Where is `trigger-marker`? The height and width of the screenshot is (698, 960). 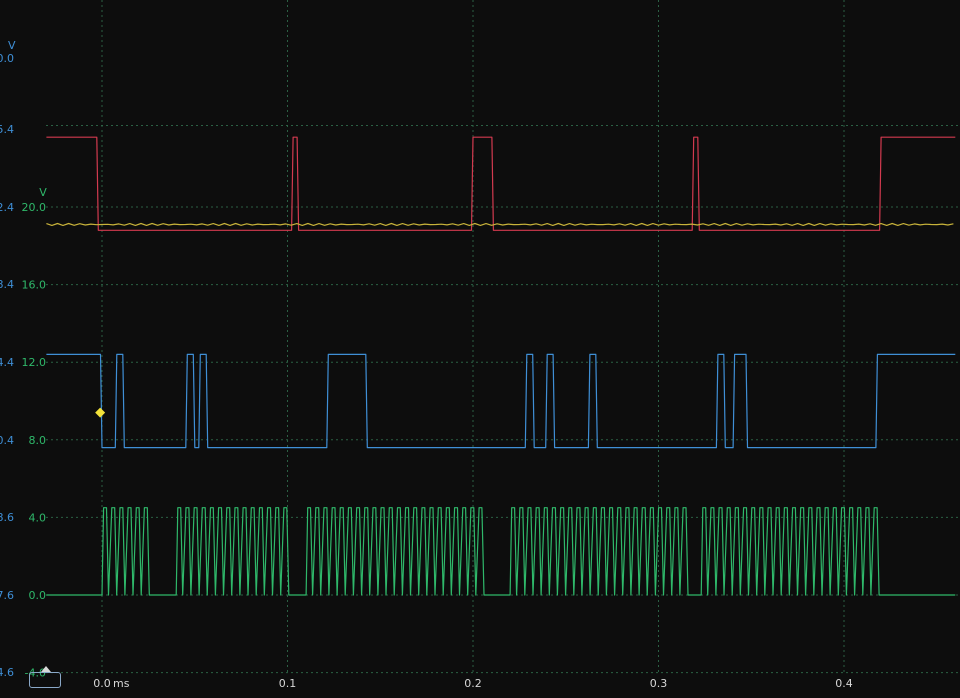
trigger-marker is located at coordinates (100, 412).